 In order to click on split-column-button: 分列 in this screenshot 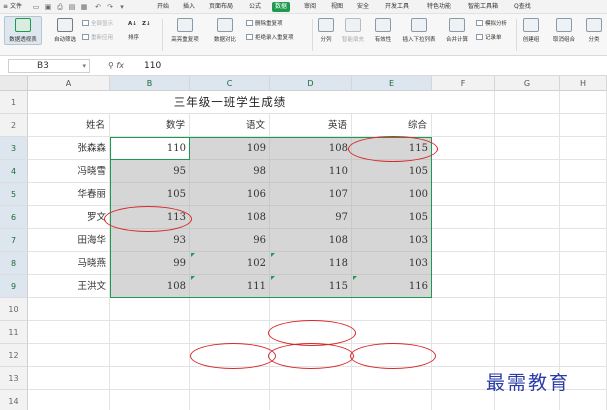, I will do `click(326, 30)`.